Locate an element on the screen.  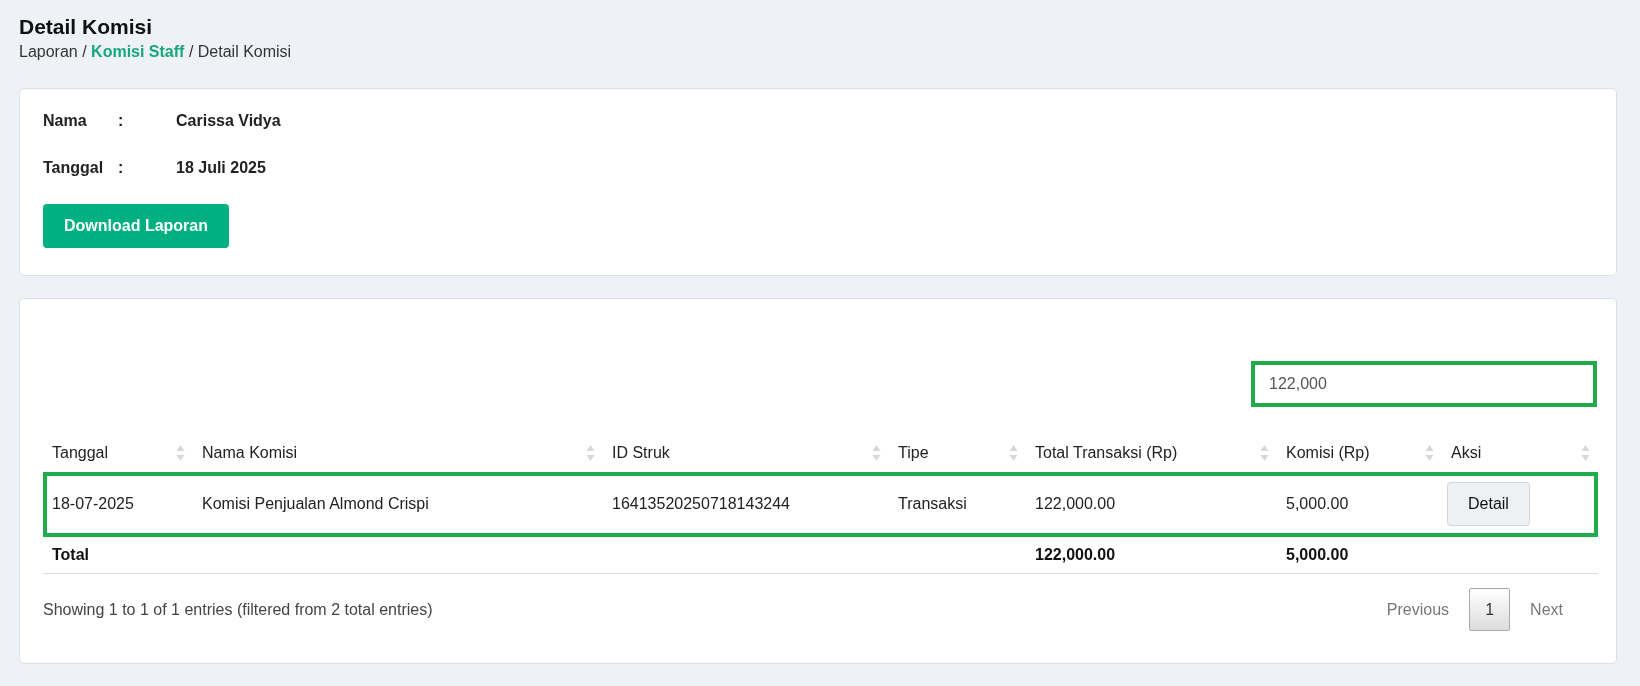
total-value: 5,000.00 is located at coordinates (1317, 554).